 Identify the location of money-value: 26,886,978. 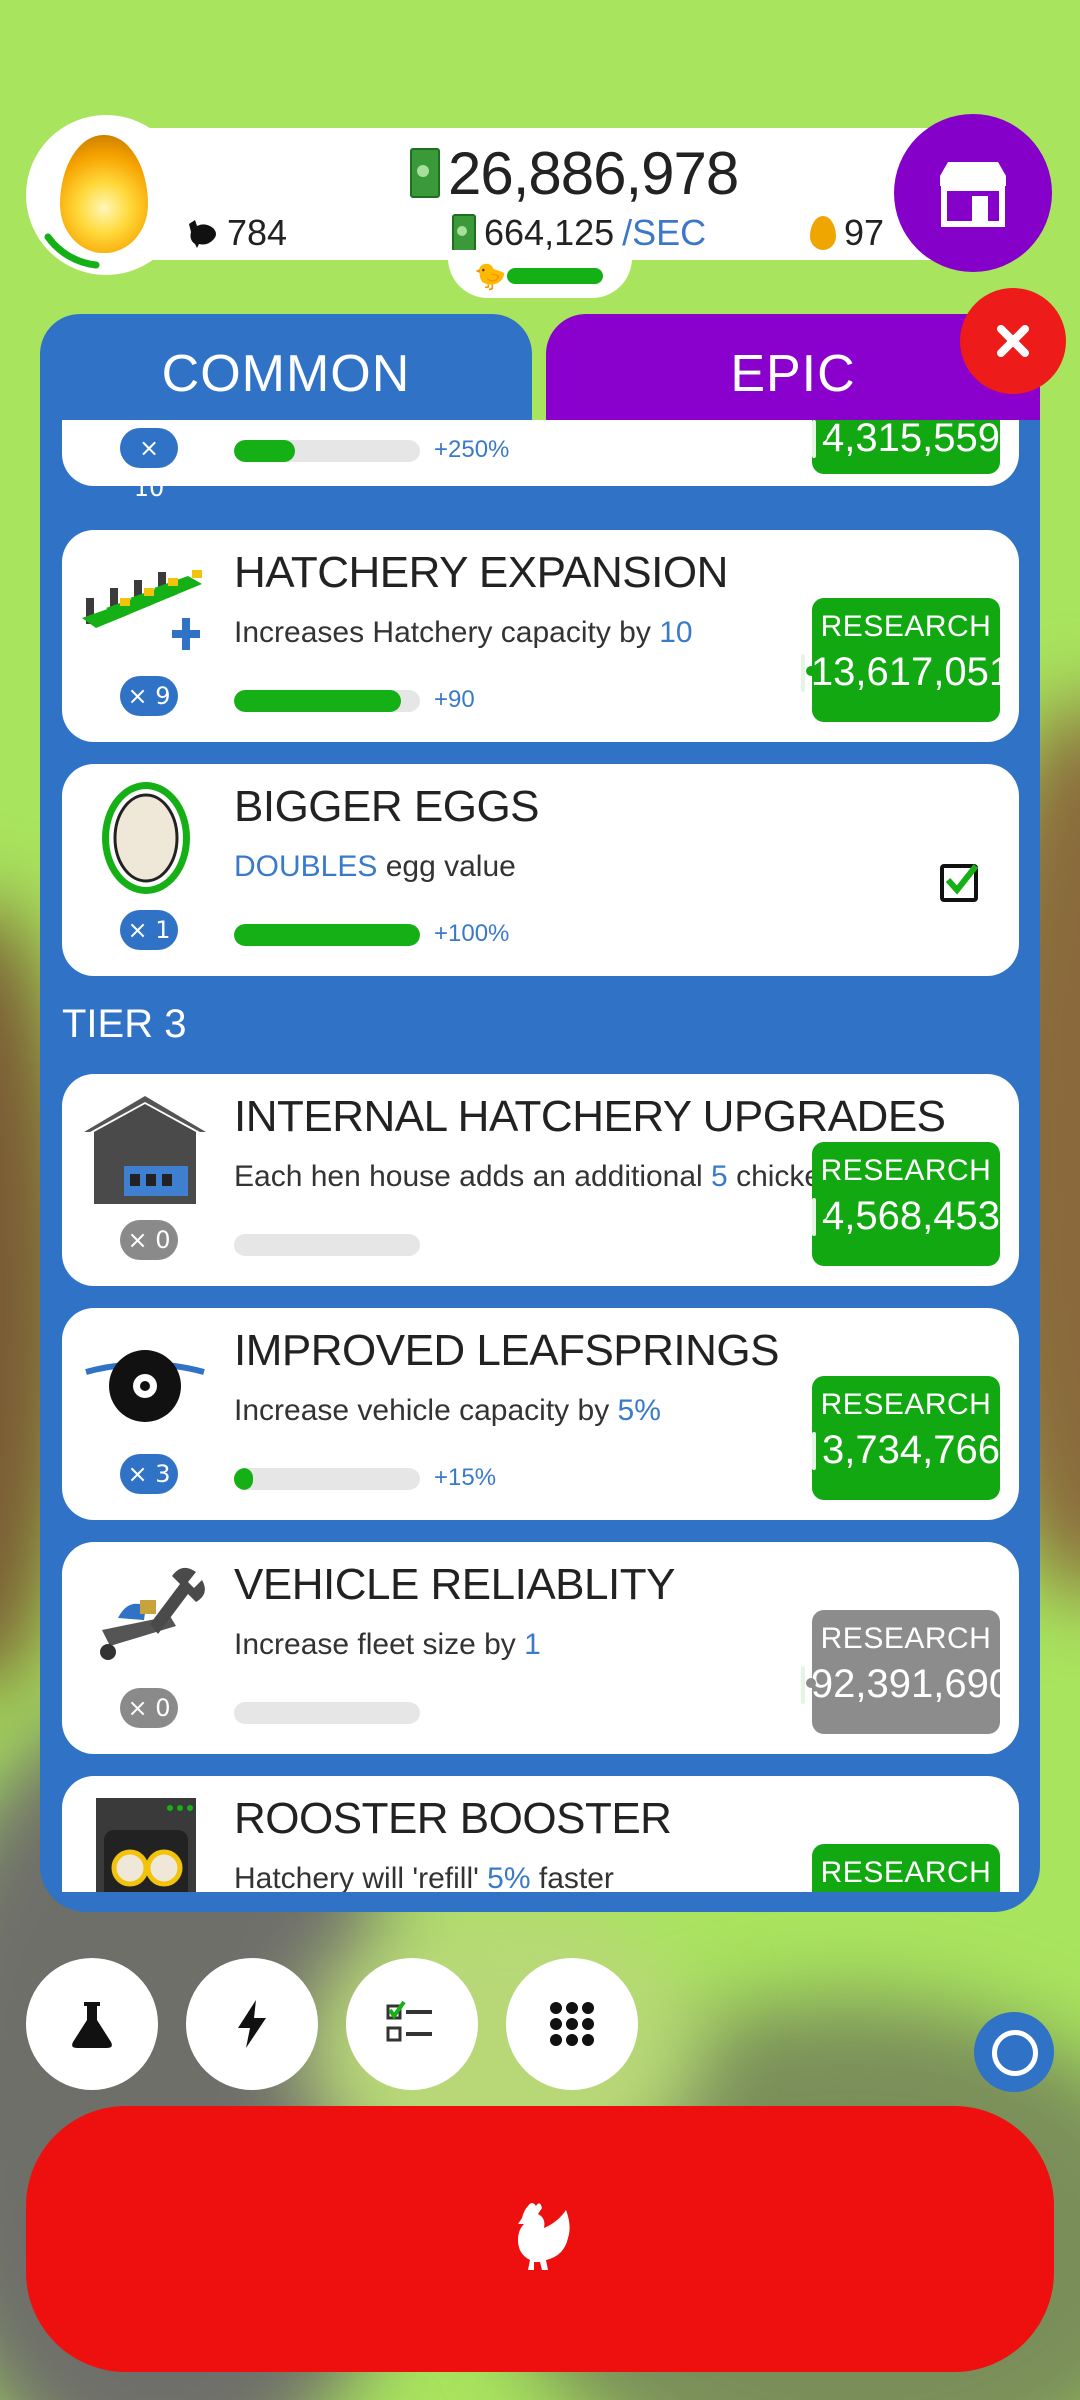
(593, 173).